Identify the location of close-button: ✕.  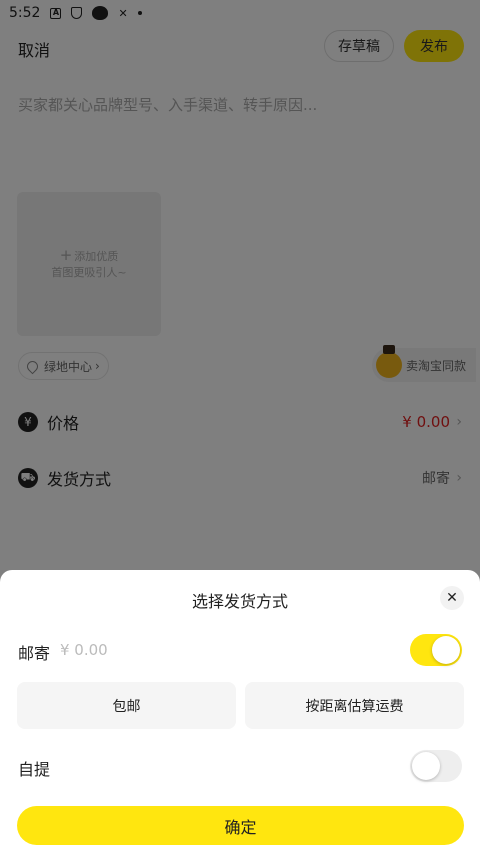
(452, 598).